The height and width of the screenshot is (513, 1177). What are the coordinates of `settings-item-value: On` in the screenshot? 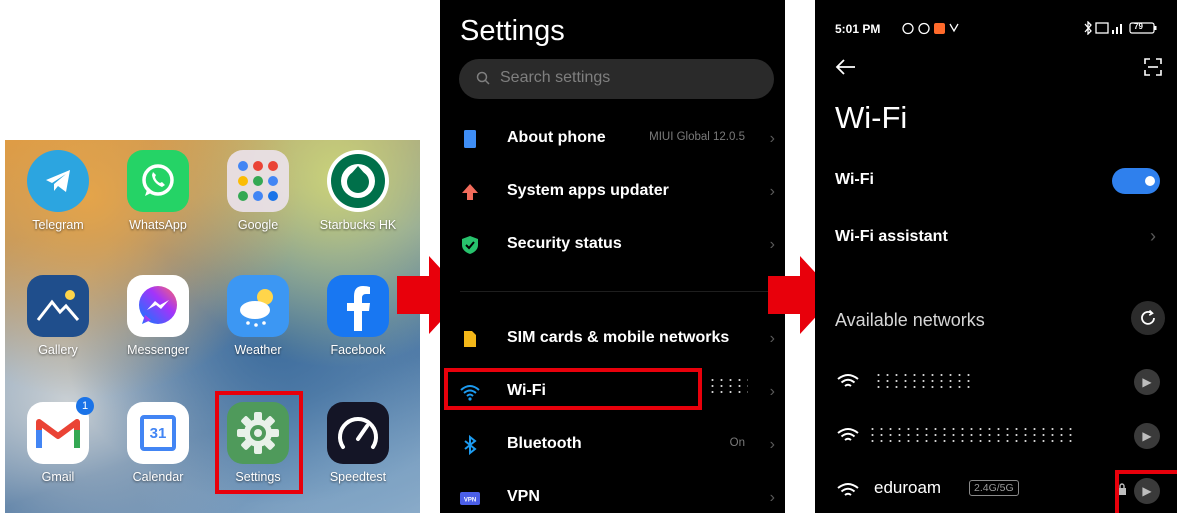 It's located at (737, 443).